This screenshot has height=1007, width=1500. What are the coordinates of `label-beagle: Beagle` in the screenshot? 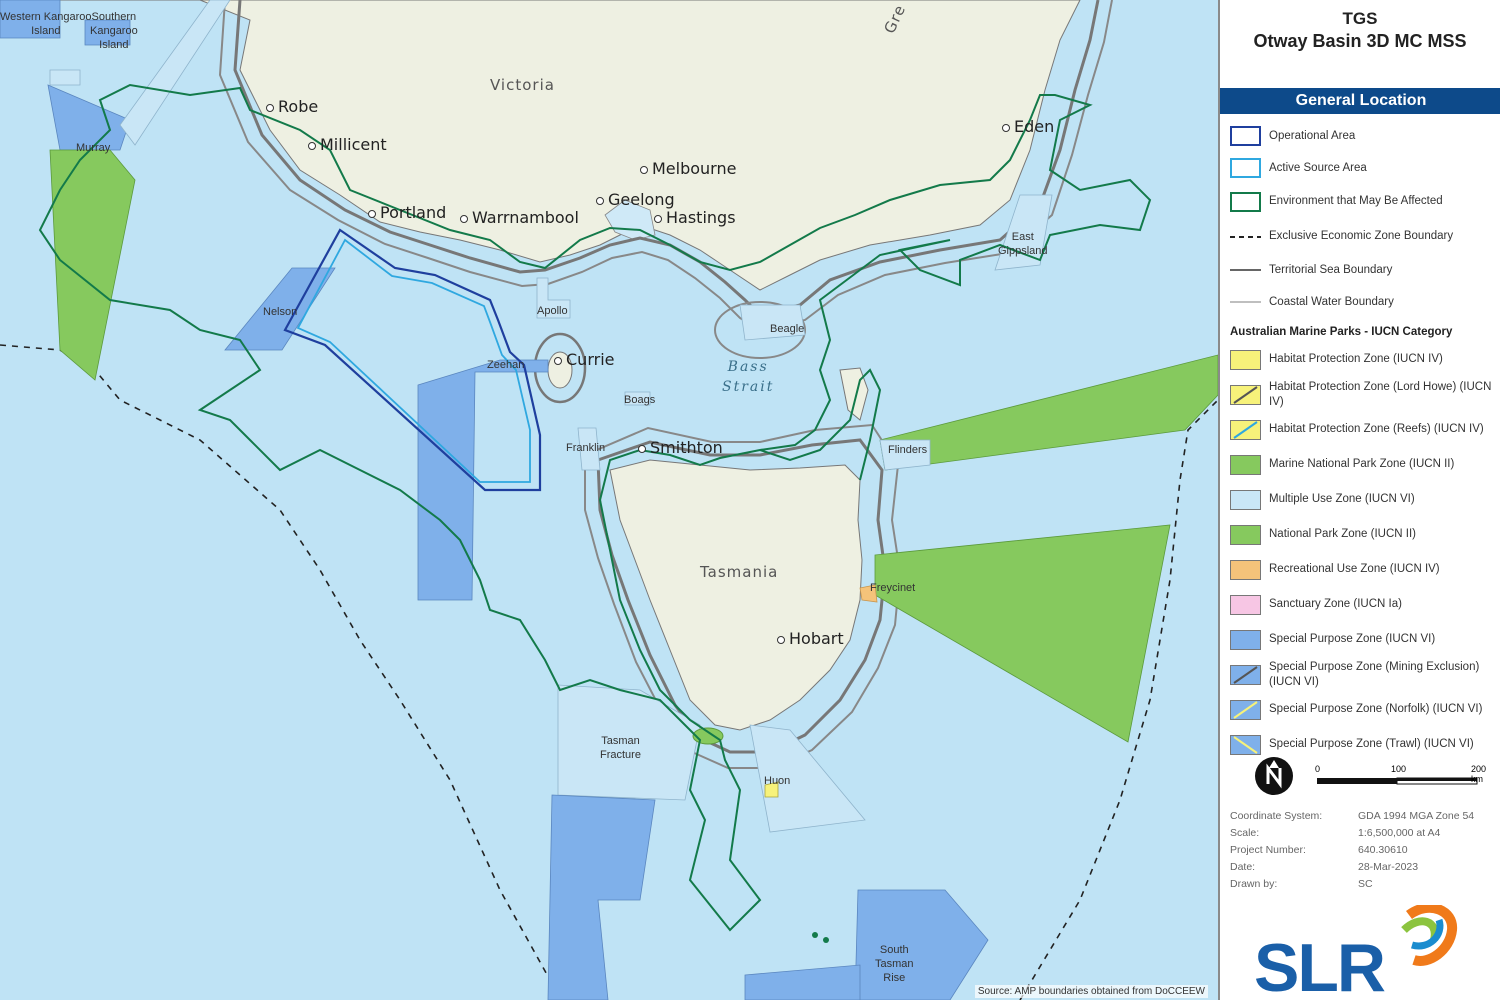 It's located at (787, 329).